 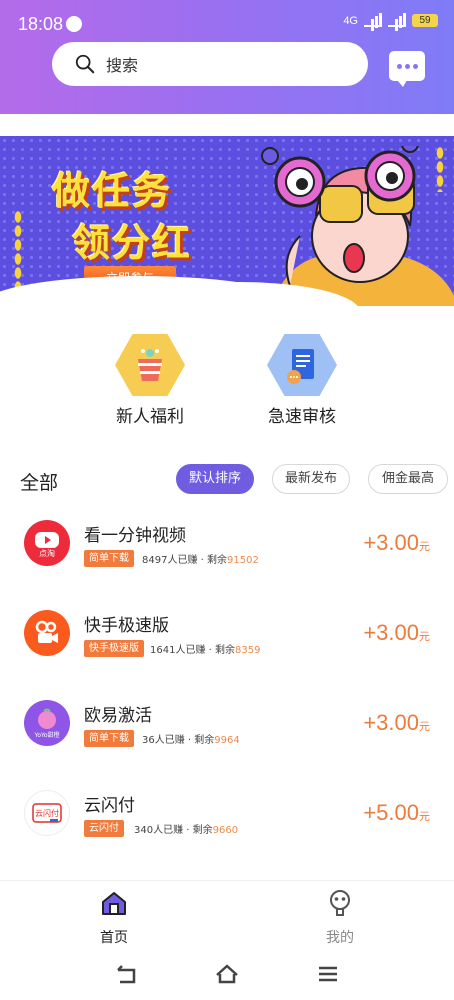 I want to click on battery-icon: 59, so click(x=425, y=20).